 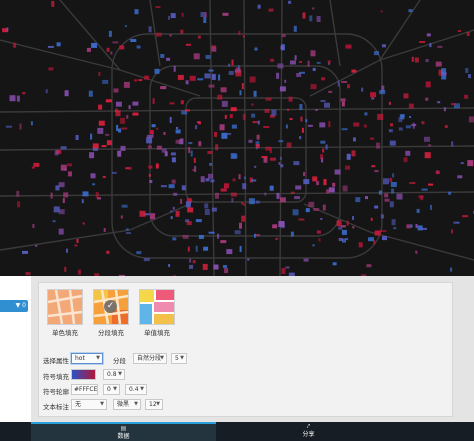 What do you see at coordinates (84, 389) in the screenshot?
I see `outline-color-input: #FFFCEB` at bounding box center [84, 389].